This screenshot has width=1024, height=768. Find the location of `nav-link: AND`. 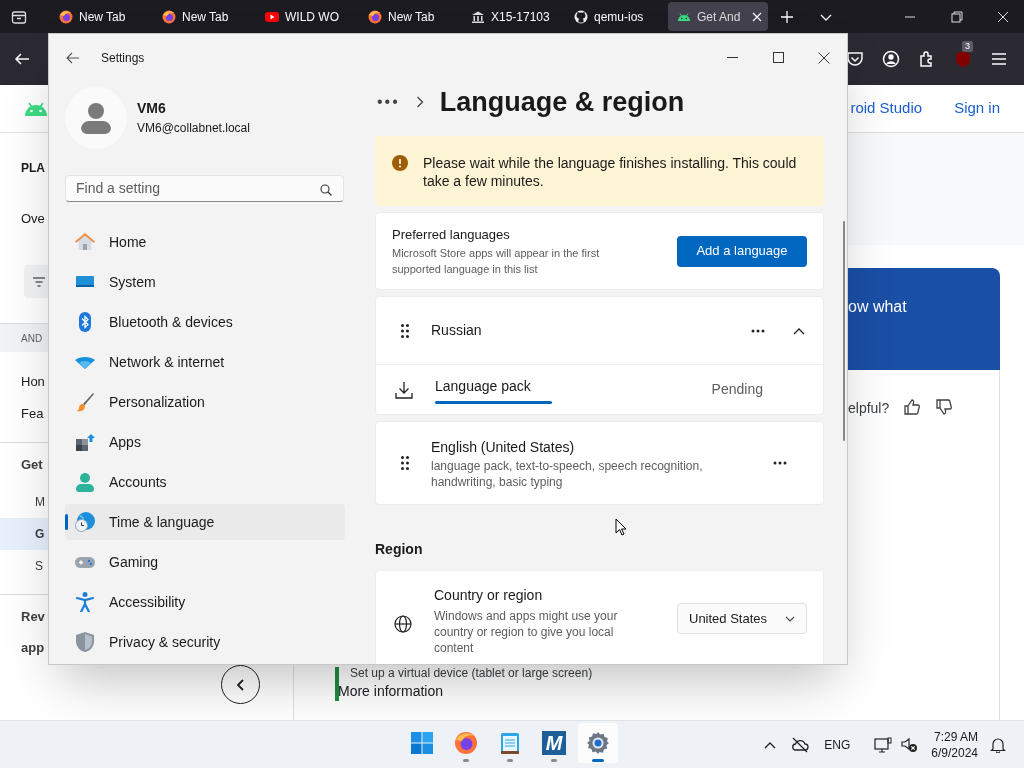

nav-link: AND is located at coordinates (24, 337).